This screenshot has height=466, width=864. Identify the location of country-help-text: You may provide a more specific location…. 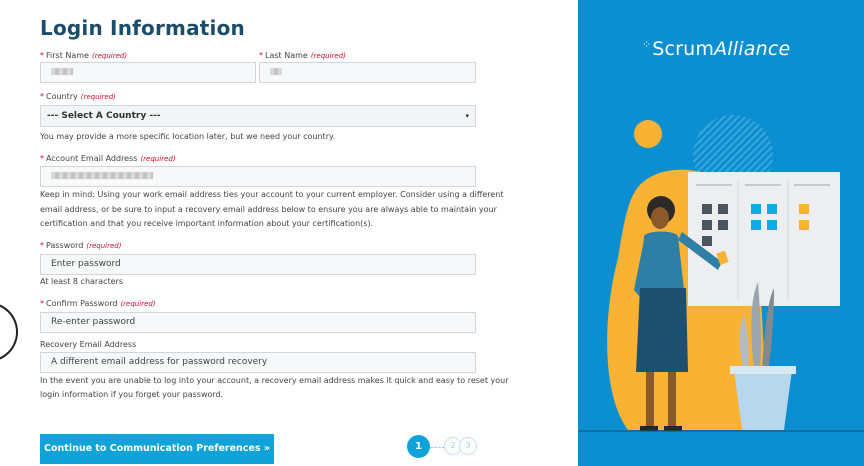
(188, 136).